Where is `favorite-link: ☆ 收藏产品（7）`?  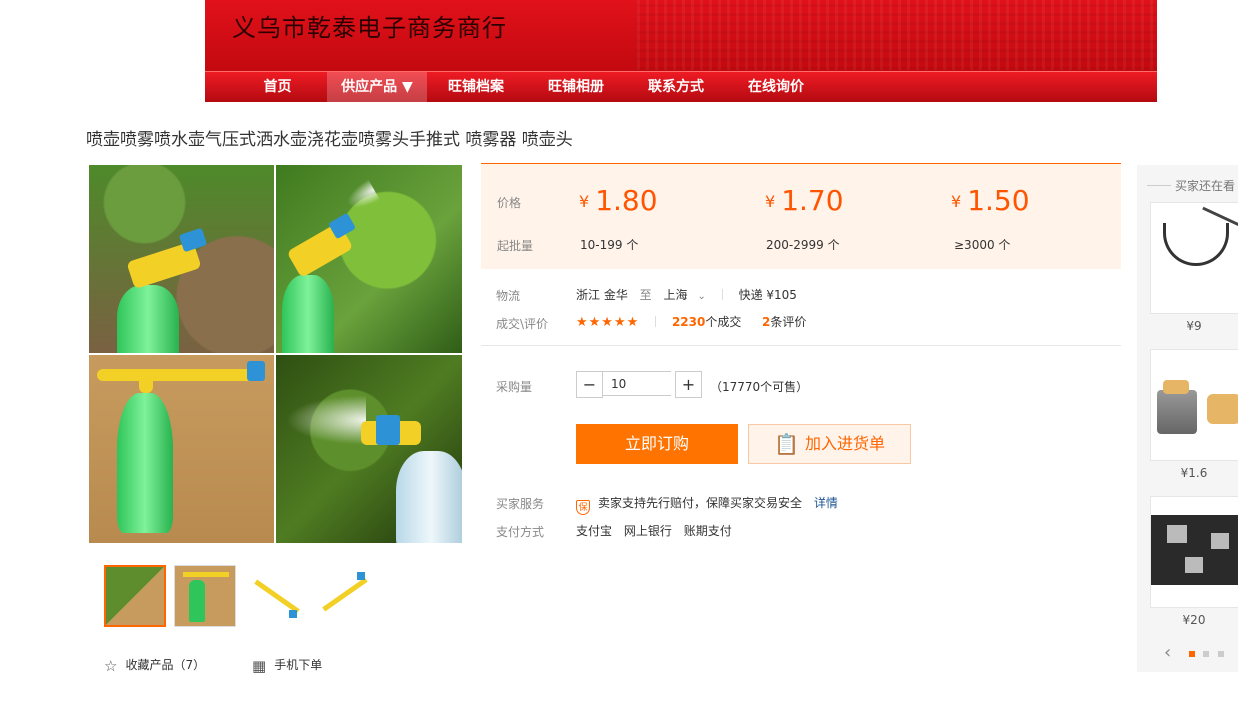
favorite-link: ☆ 收藏产品（7） is located at coordinates (154, 665).